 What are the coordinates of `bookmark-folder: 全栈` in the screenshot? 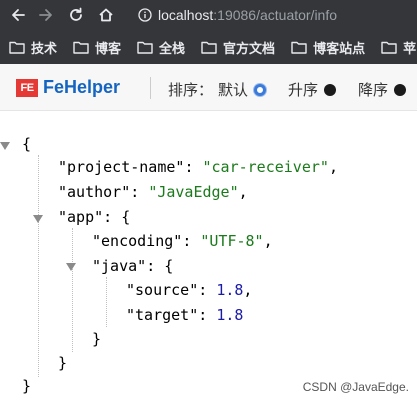 It's located at (161, 47).